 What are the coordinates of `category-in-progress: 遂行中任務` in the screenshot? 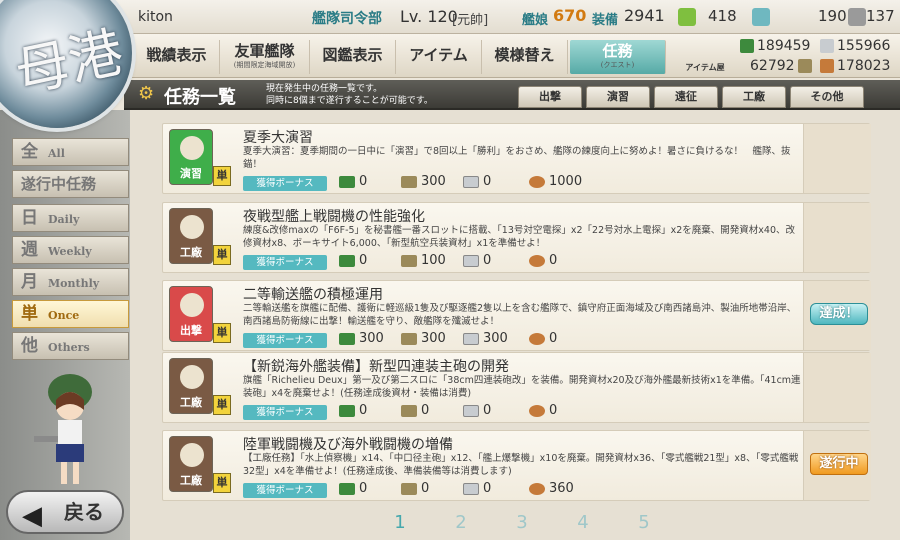 It's located at (70, 184).